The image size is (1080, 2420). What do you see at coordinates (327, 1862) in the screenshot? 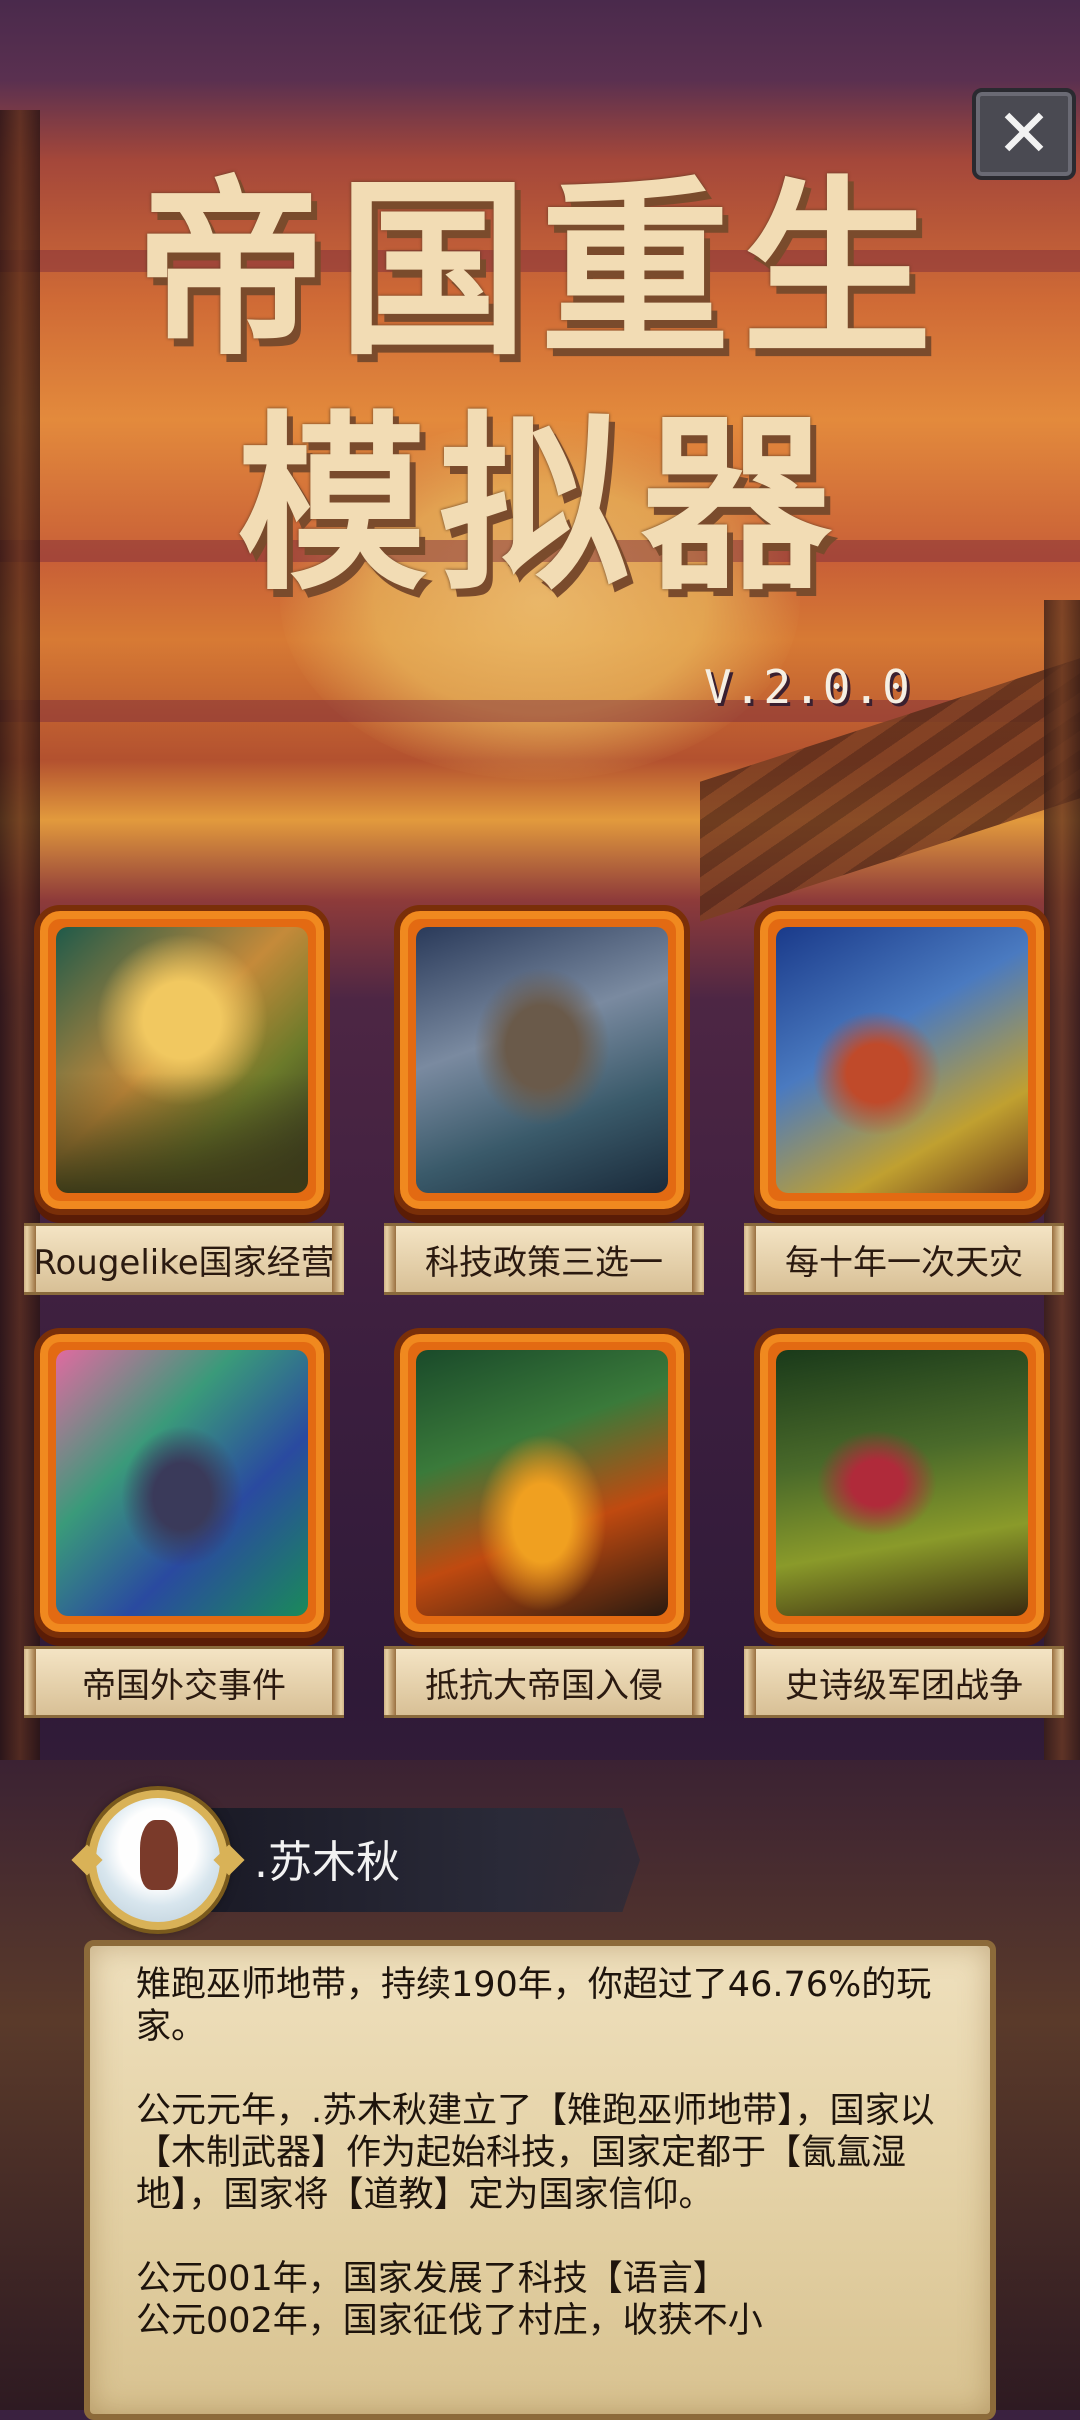
I see `player-name: .苏木秋` at bounding box center [327, 1862].